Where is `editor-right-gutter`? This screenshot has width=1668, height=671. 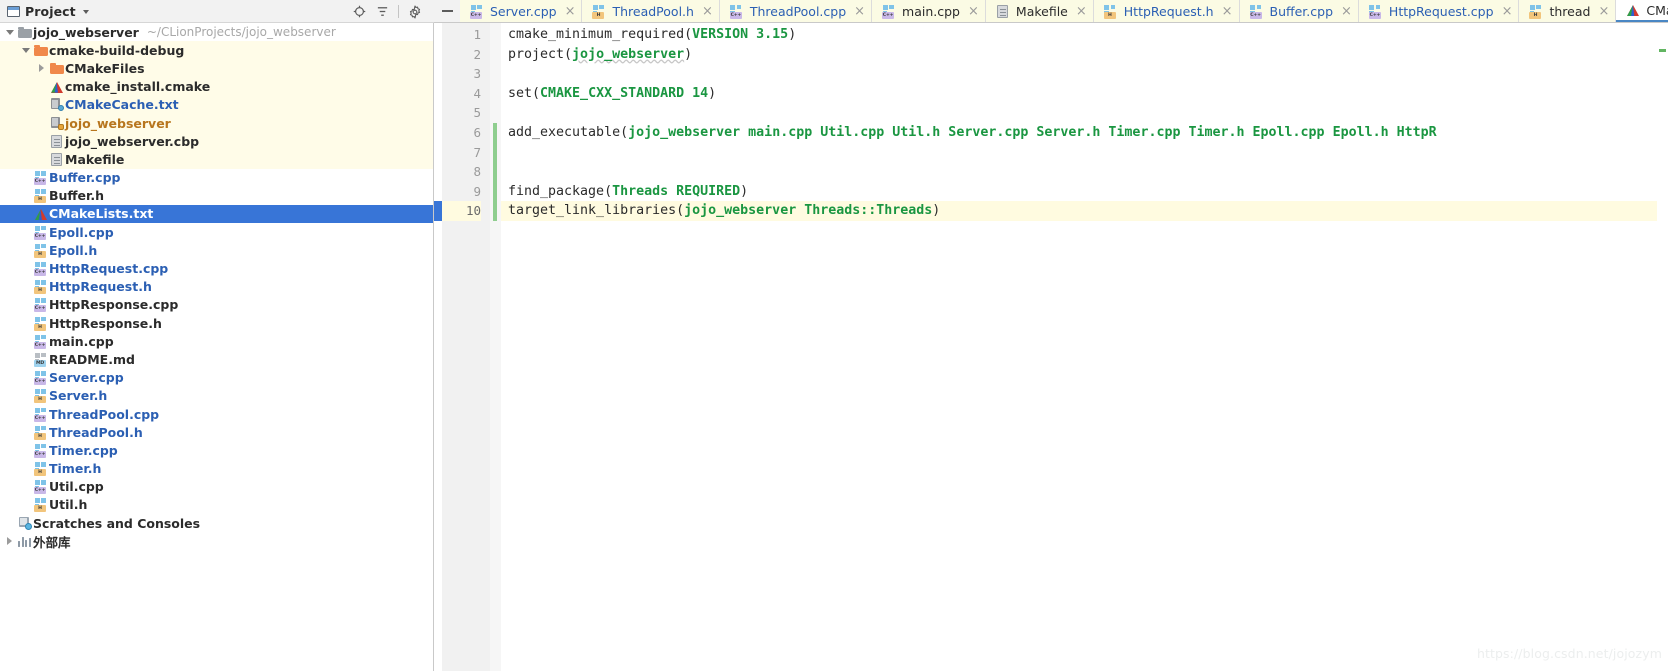 editor-right-gutter is located at coordinates (1662, 347).